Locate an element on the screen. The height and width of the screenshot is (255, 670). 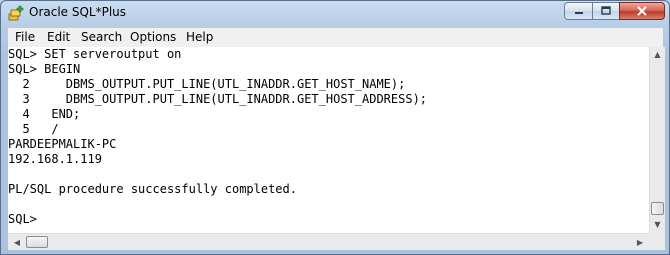
window-title: Oracle SQL*Plus is located at coordinates (78, 12).